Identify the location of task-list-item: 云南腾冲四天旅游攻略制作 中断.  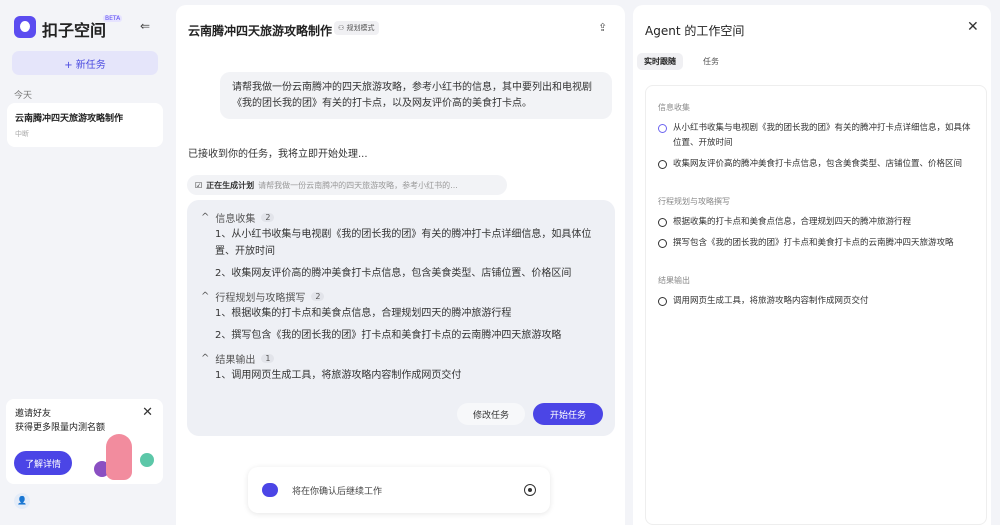
(85, 125).